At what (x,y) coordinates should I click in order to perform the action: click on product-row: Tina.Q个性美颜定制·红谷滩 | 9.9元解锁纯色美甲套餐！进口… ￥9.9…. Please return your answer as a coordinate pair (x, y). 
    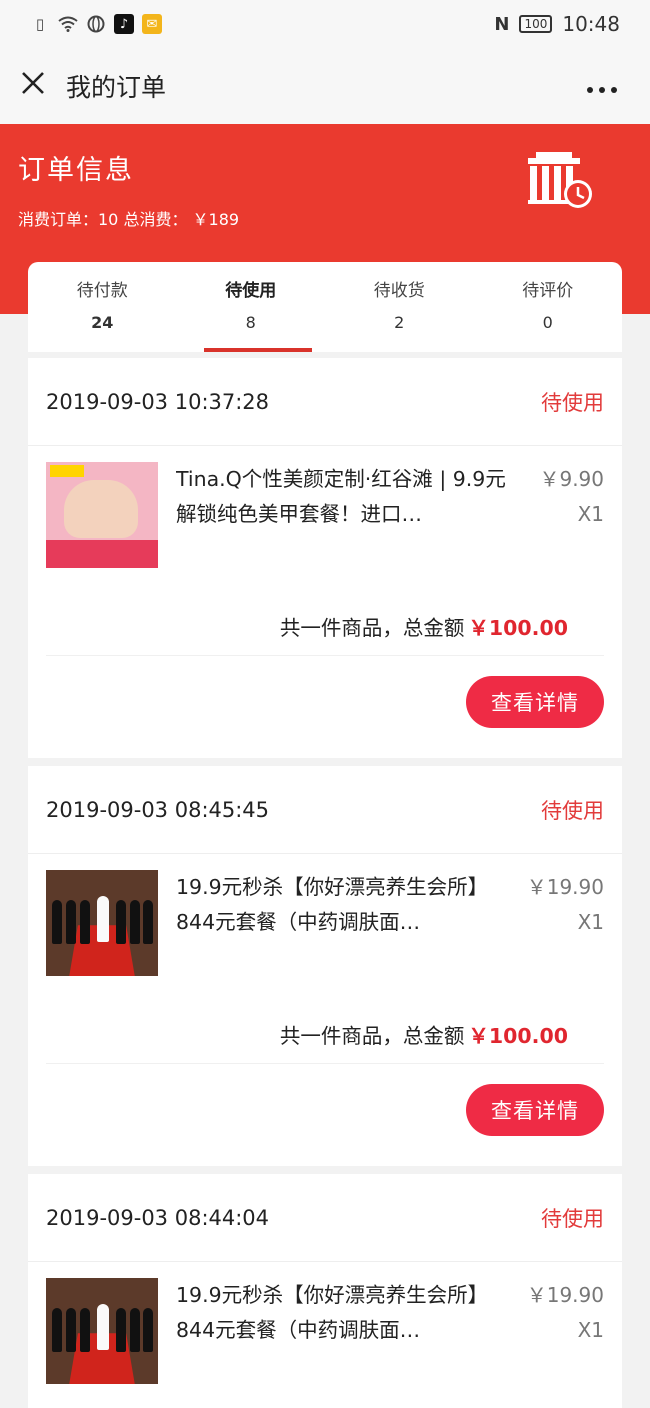
    Looking at the image, I should click on (325, 521).